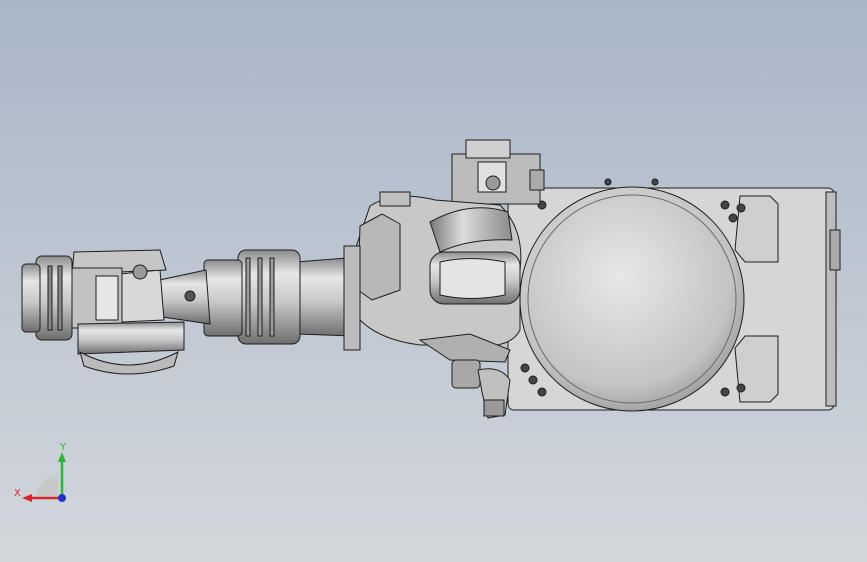 The width and height of the screenshot is (867, 562). I want to click on triad-plane, so click(47, 485).